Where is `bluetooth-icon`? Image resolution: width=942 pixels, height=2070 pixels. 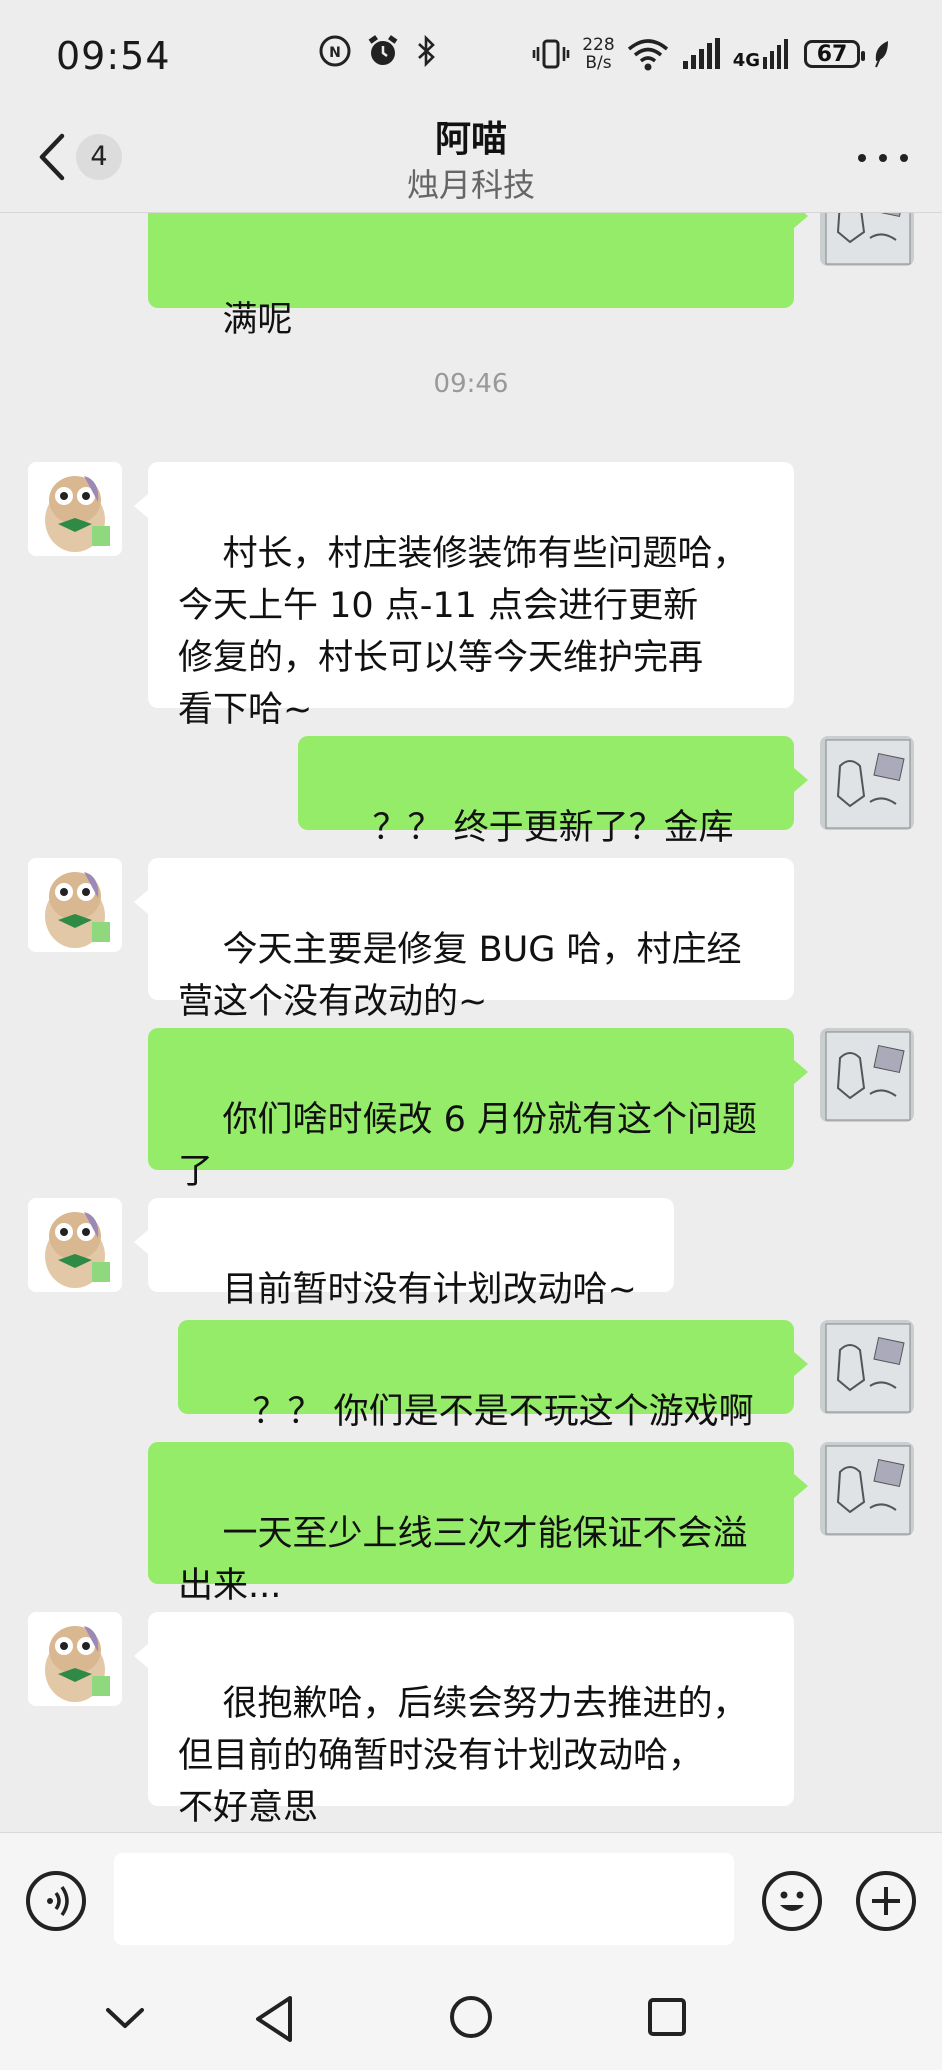
bluetooth-icon is located at coordinates (426, 51).